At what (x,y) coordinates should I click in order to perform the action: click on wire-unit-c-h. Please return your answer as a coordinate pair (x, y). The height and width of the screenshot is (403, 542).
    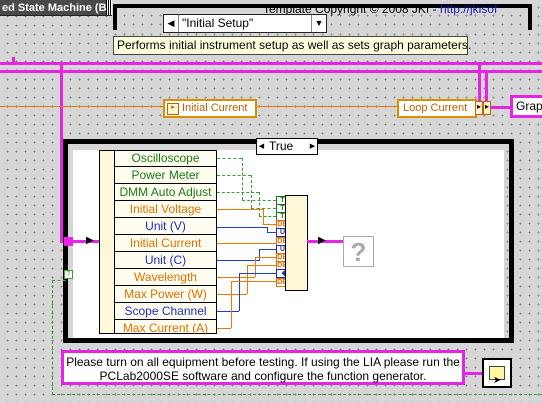
    Looking at the image, I should click on (267, 249).